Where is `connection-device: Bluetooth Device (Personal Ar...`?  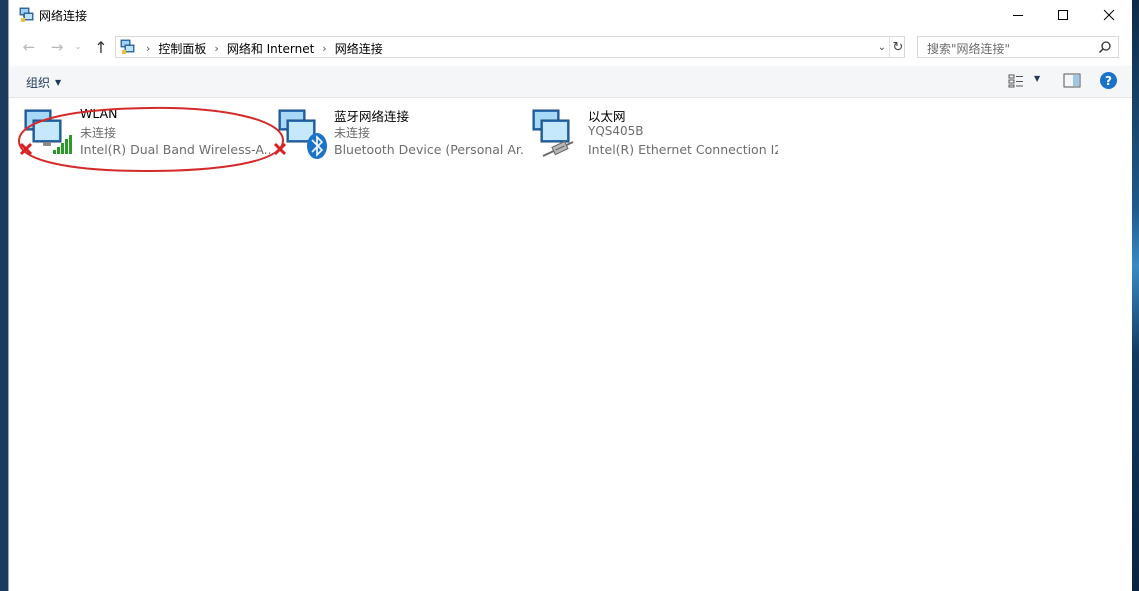
connection-device: Bluetooth Device (Personal Ar... is located at coordinates (429, 149).